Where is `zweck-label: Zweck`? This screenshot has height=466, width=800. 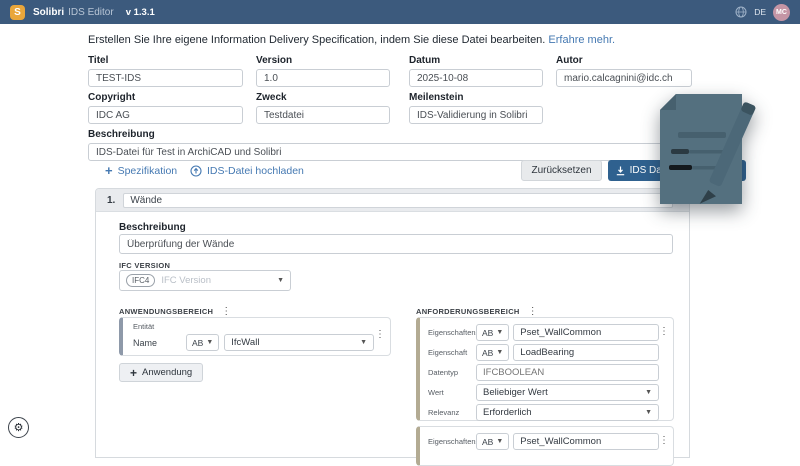
zweck-label: Zweck is located at coordinates (271, 97).